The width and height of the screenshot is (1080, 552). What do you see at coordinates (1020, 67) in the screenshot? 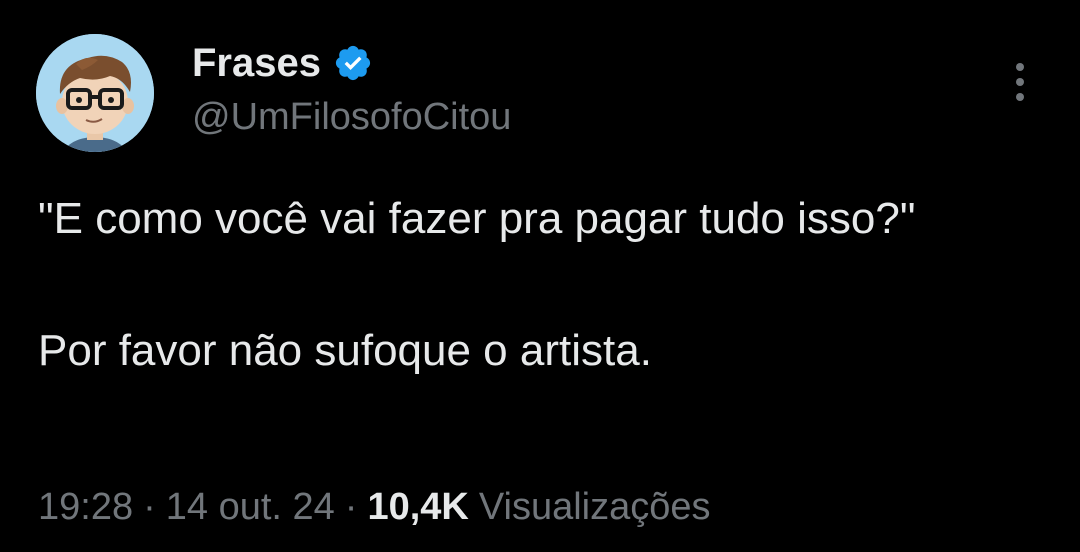
I see `more-vertical-icon` at bounding box center [1020, 67].